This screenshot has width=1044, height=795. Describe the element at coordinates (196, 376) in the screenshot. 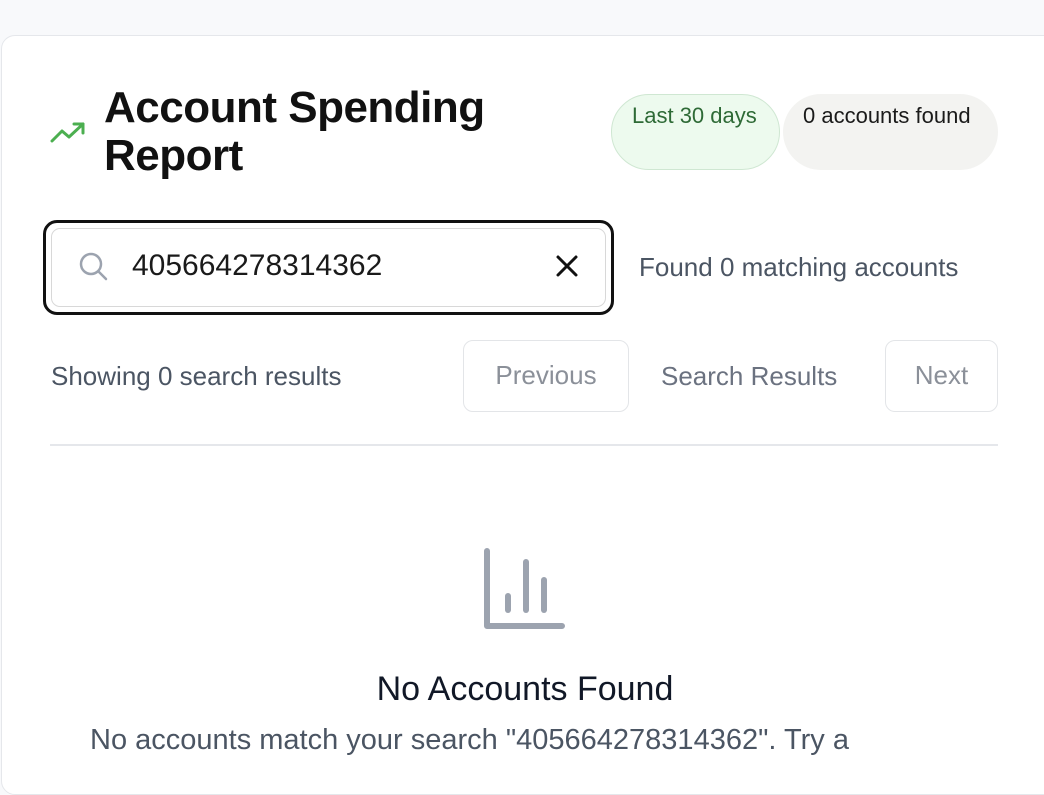

I see `showing-results-text: Showing 0 search results` at that location.